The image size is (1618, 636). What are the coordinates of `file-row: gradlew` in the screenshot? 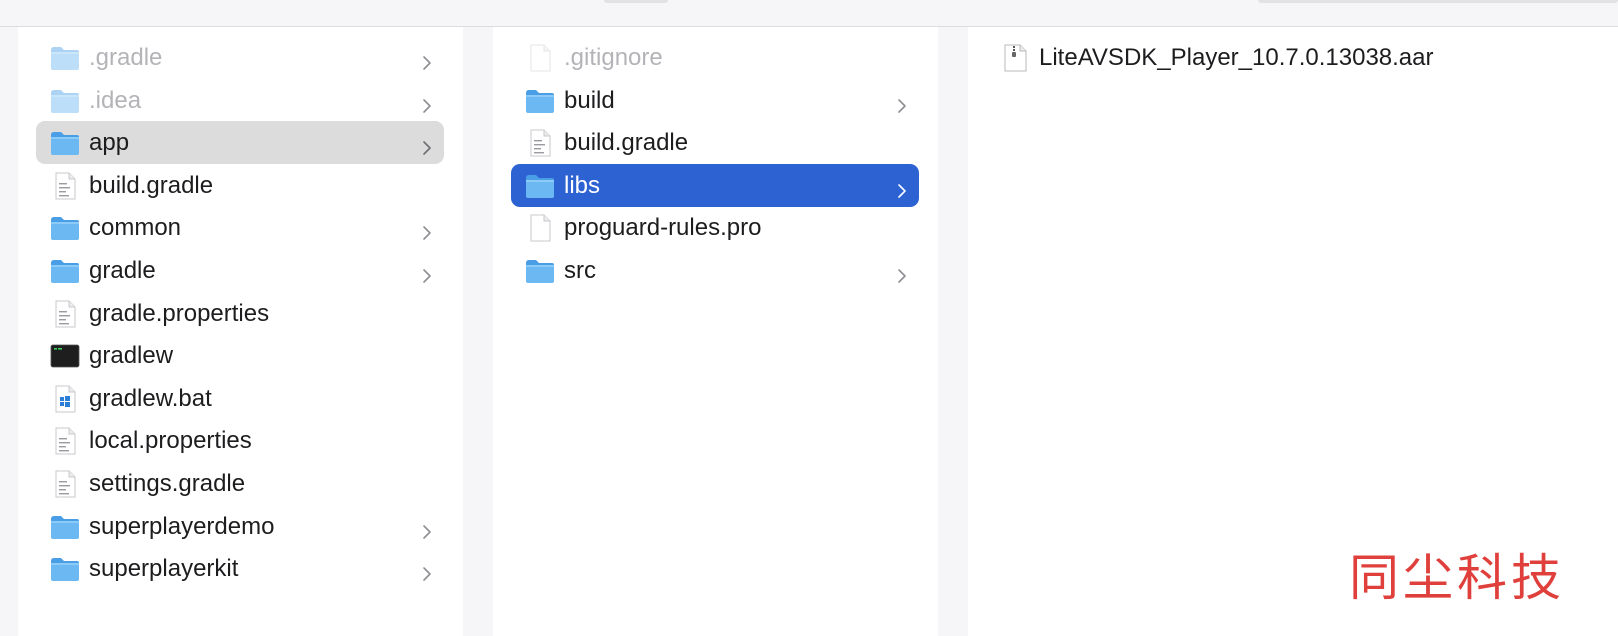 It's located at (240, 355).